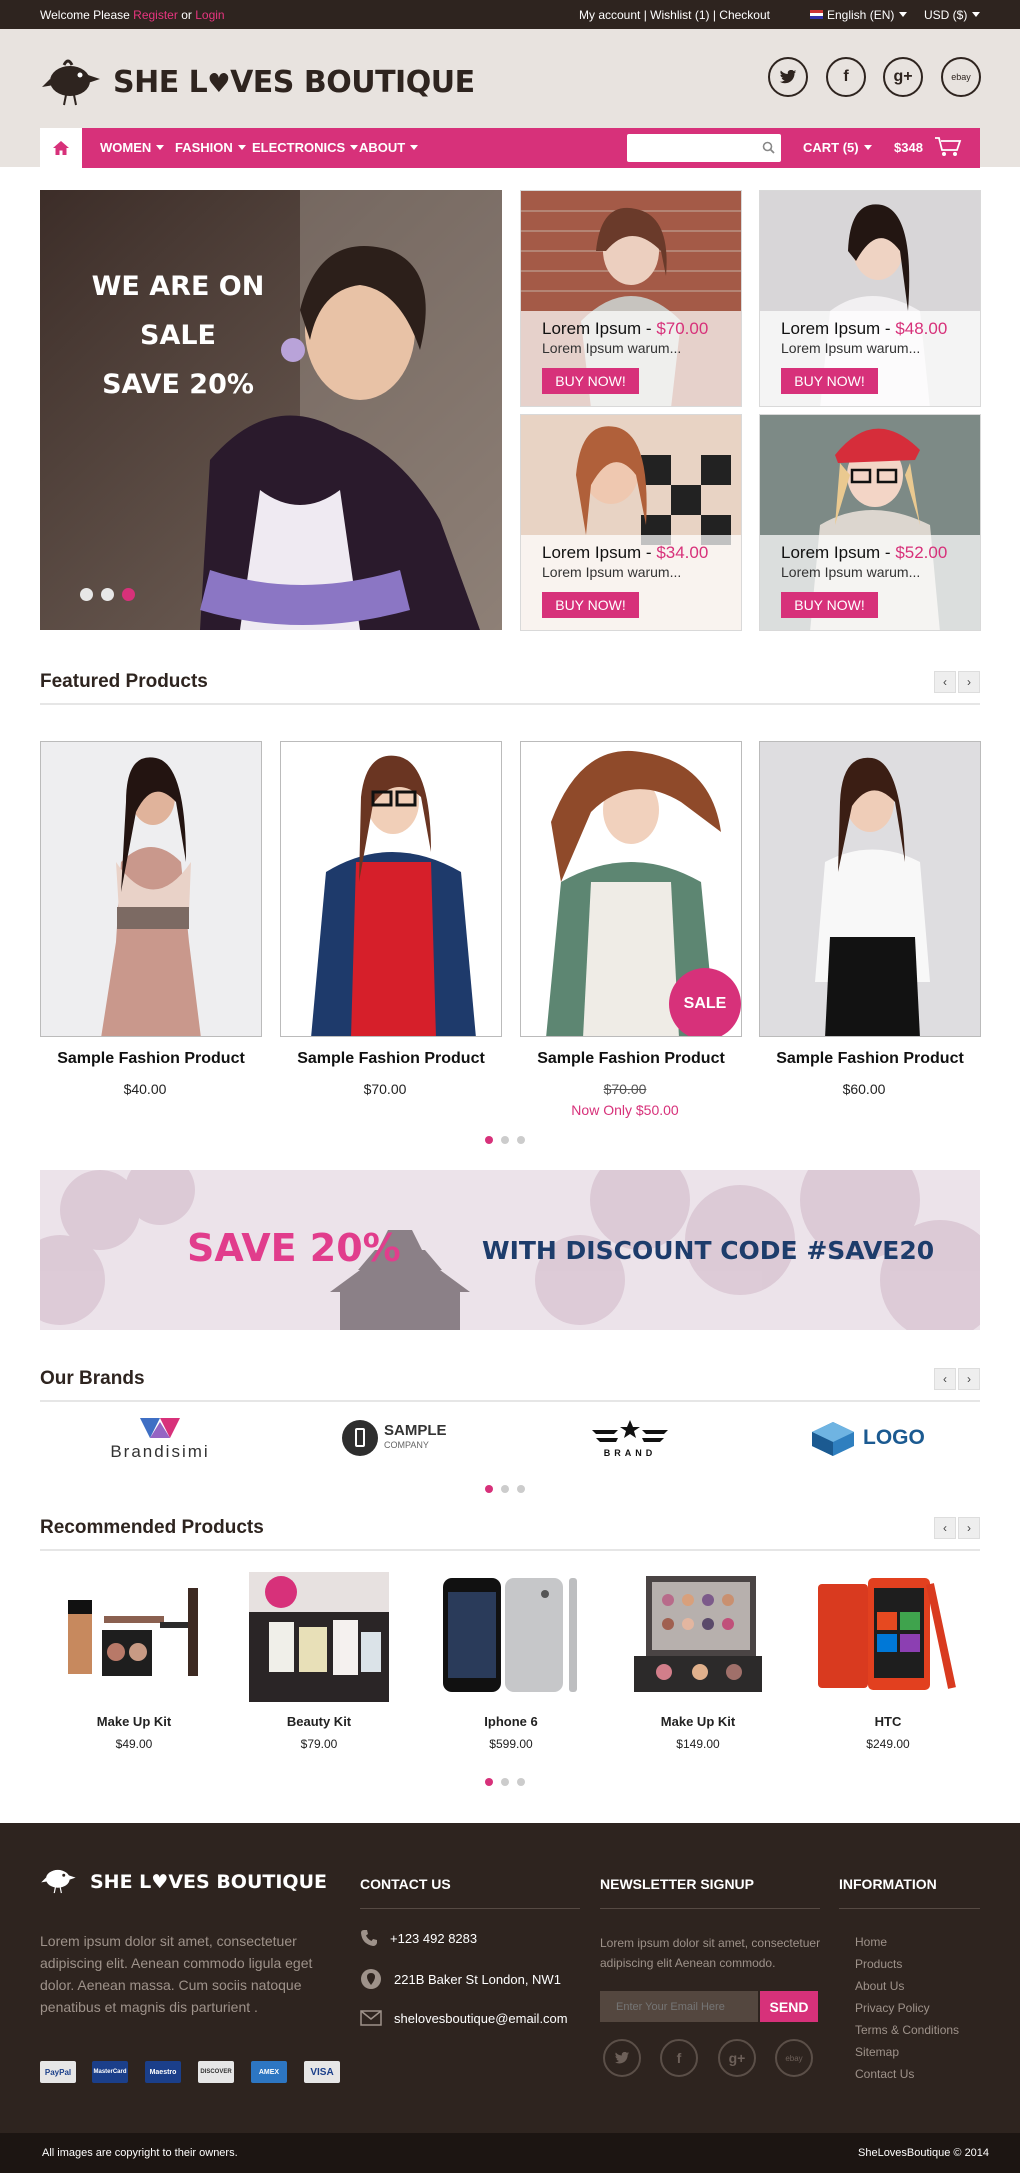  What do you see at coordinates (155, 15) in the screenshot?
I see `register-link: Register` at bounding box center [155, 15].